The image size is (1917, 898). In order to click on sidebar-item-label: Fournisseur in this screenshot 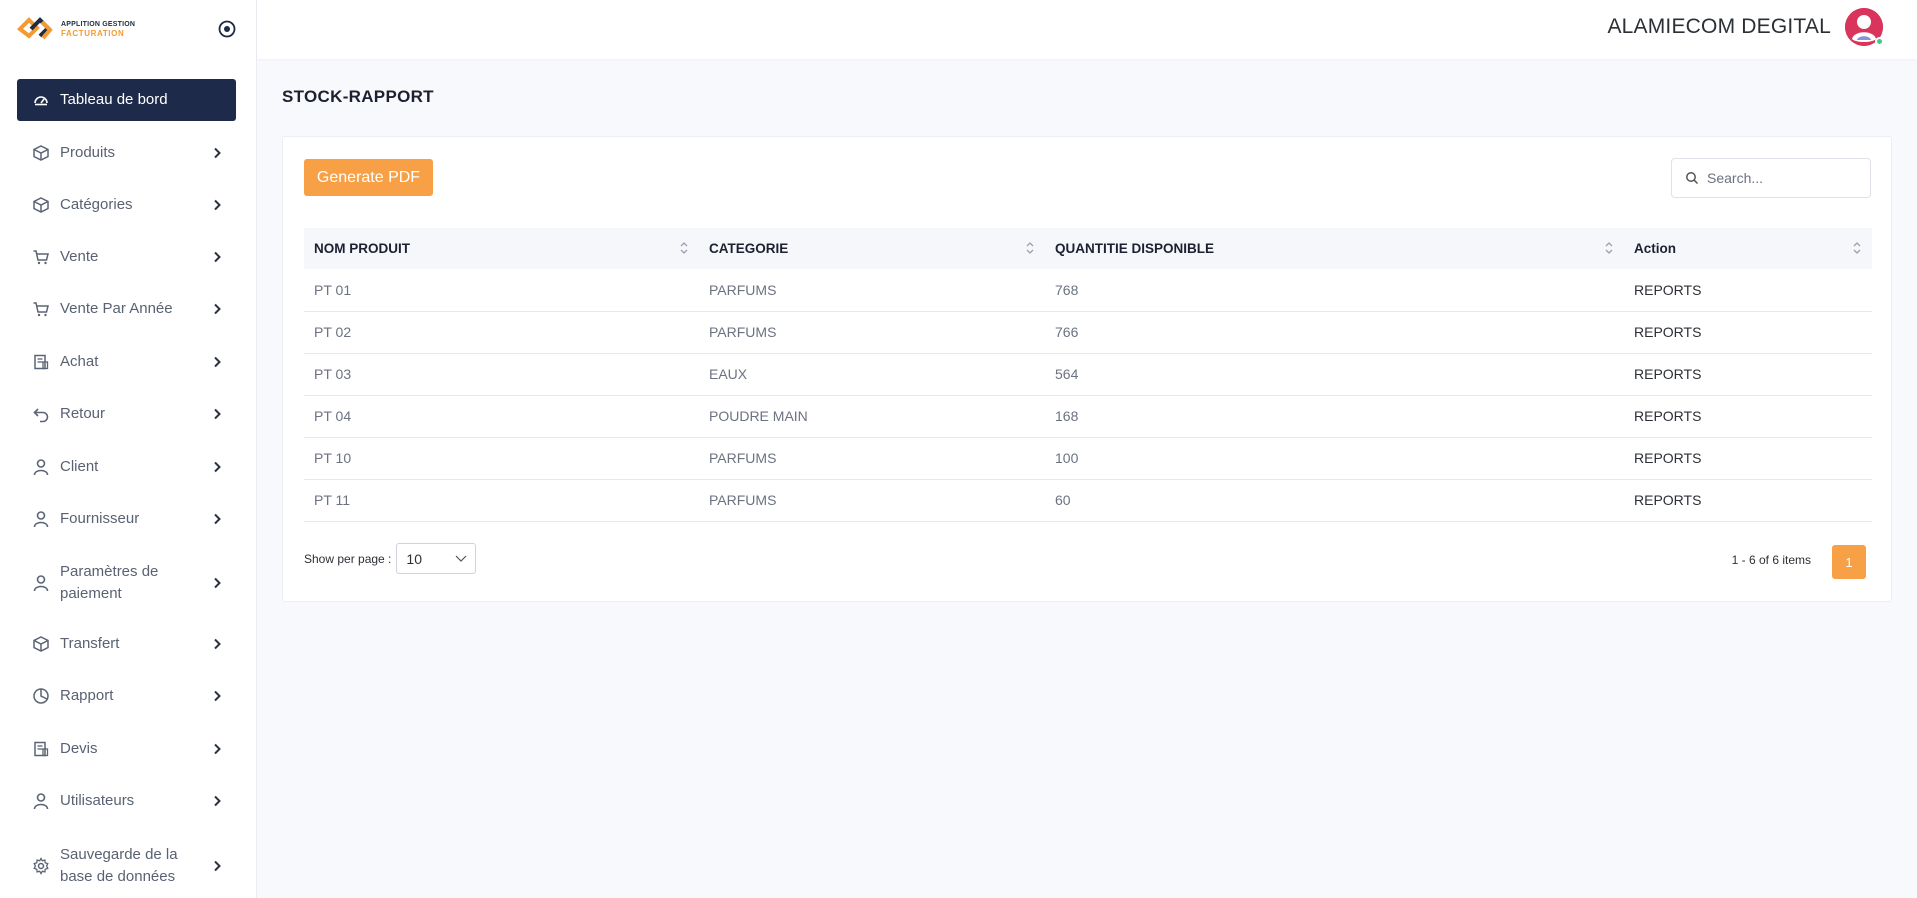, I will do `click(100, 518)`.